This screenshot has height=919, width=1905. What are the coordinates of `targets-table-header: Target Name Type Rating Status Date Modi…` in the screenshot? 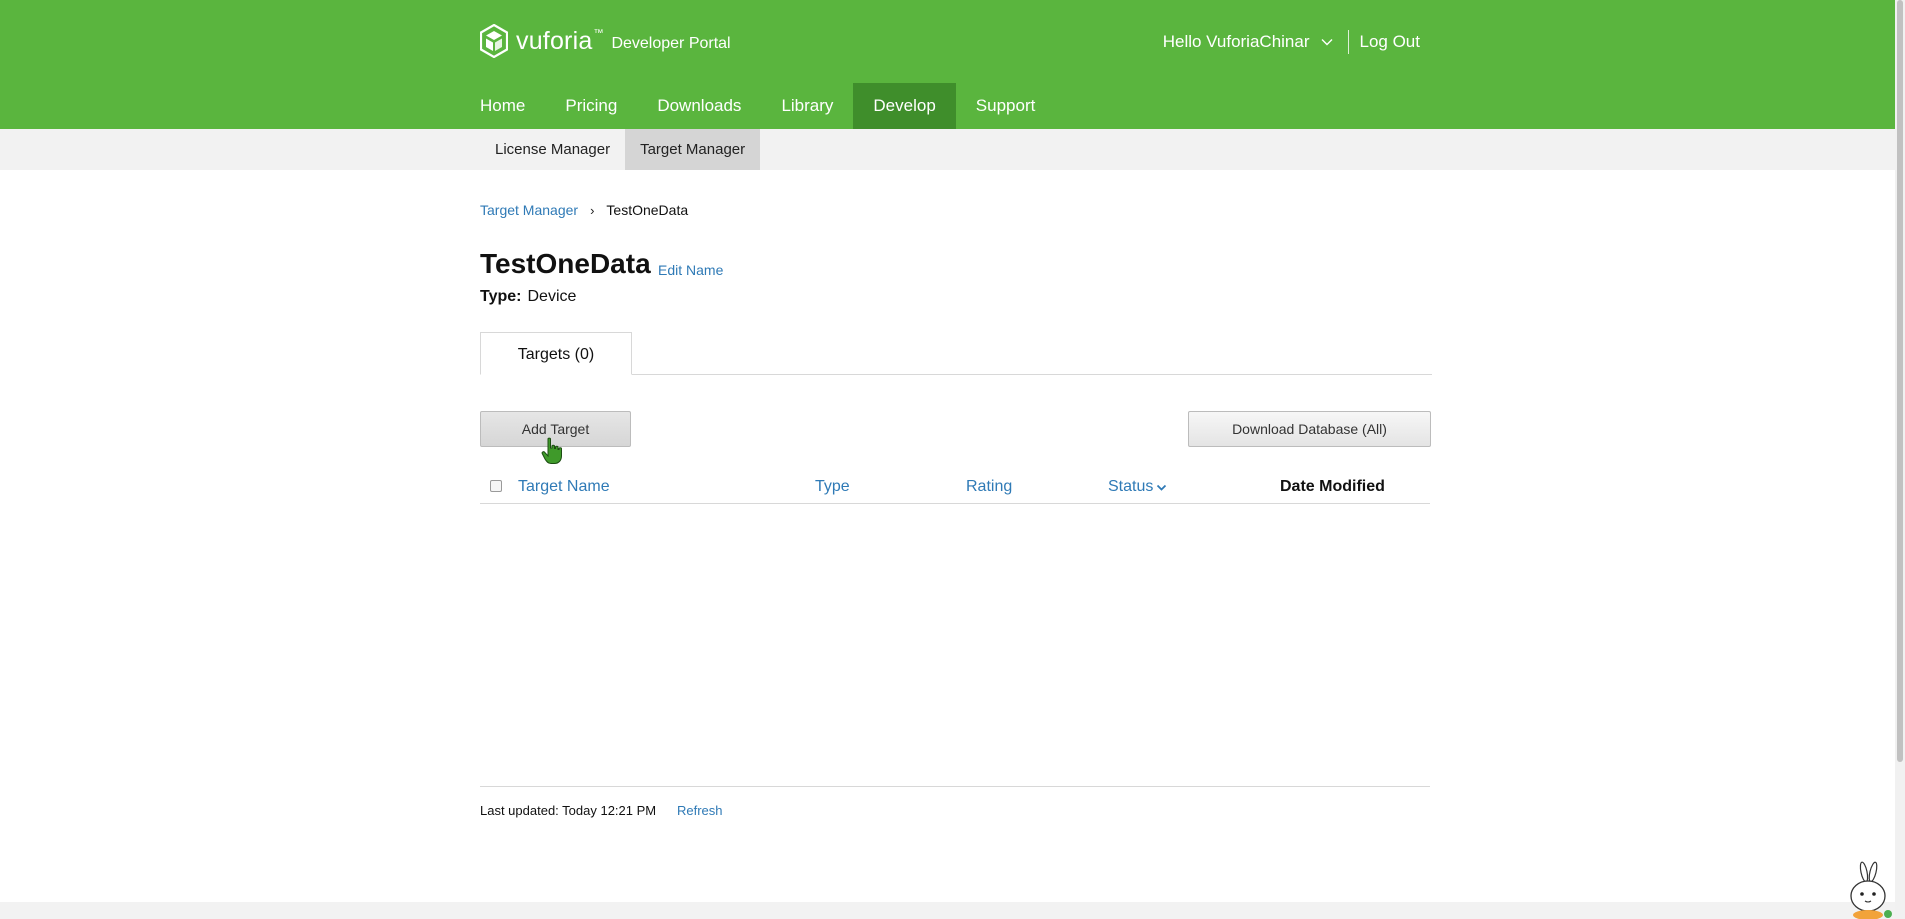 It's located at (955, 489).